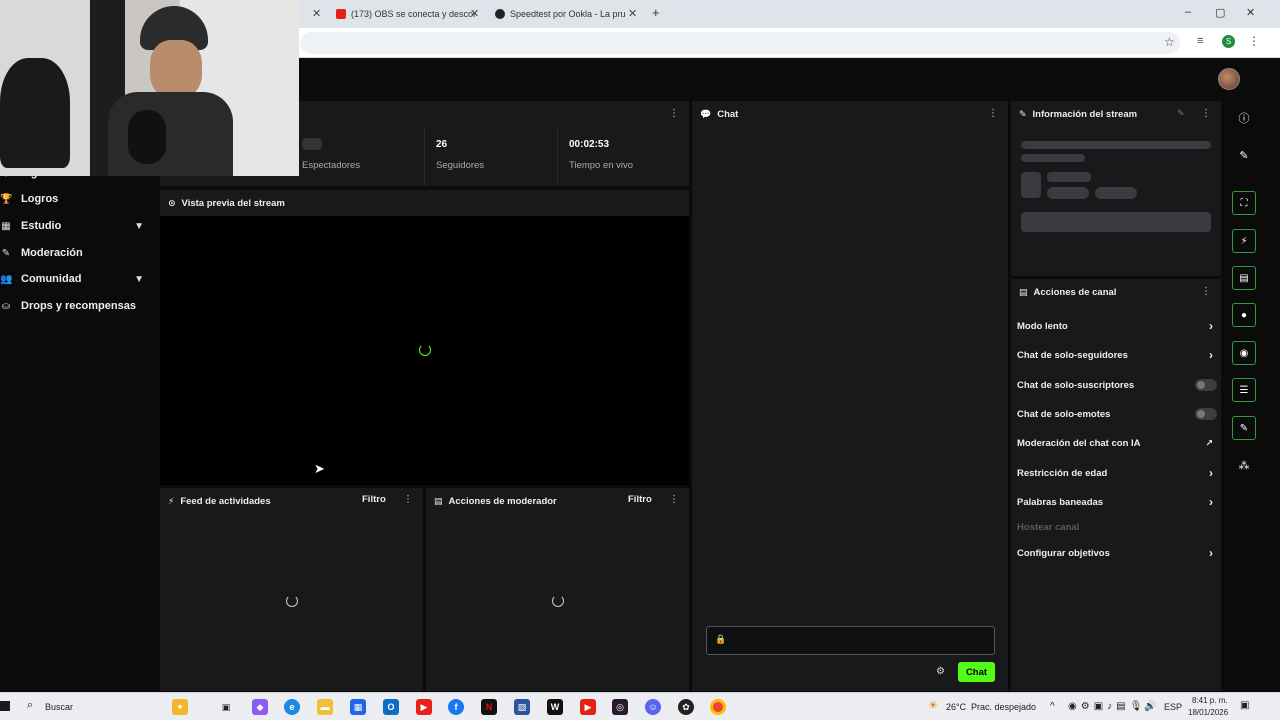  Describe the element at coordinates (78, 199) in the screenshot. I see `sidebar-item-logros: 🏆 Logros` at that location.